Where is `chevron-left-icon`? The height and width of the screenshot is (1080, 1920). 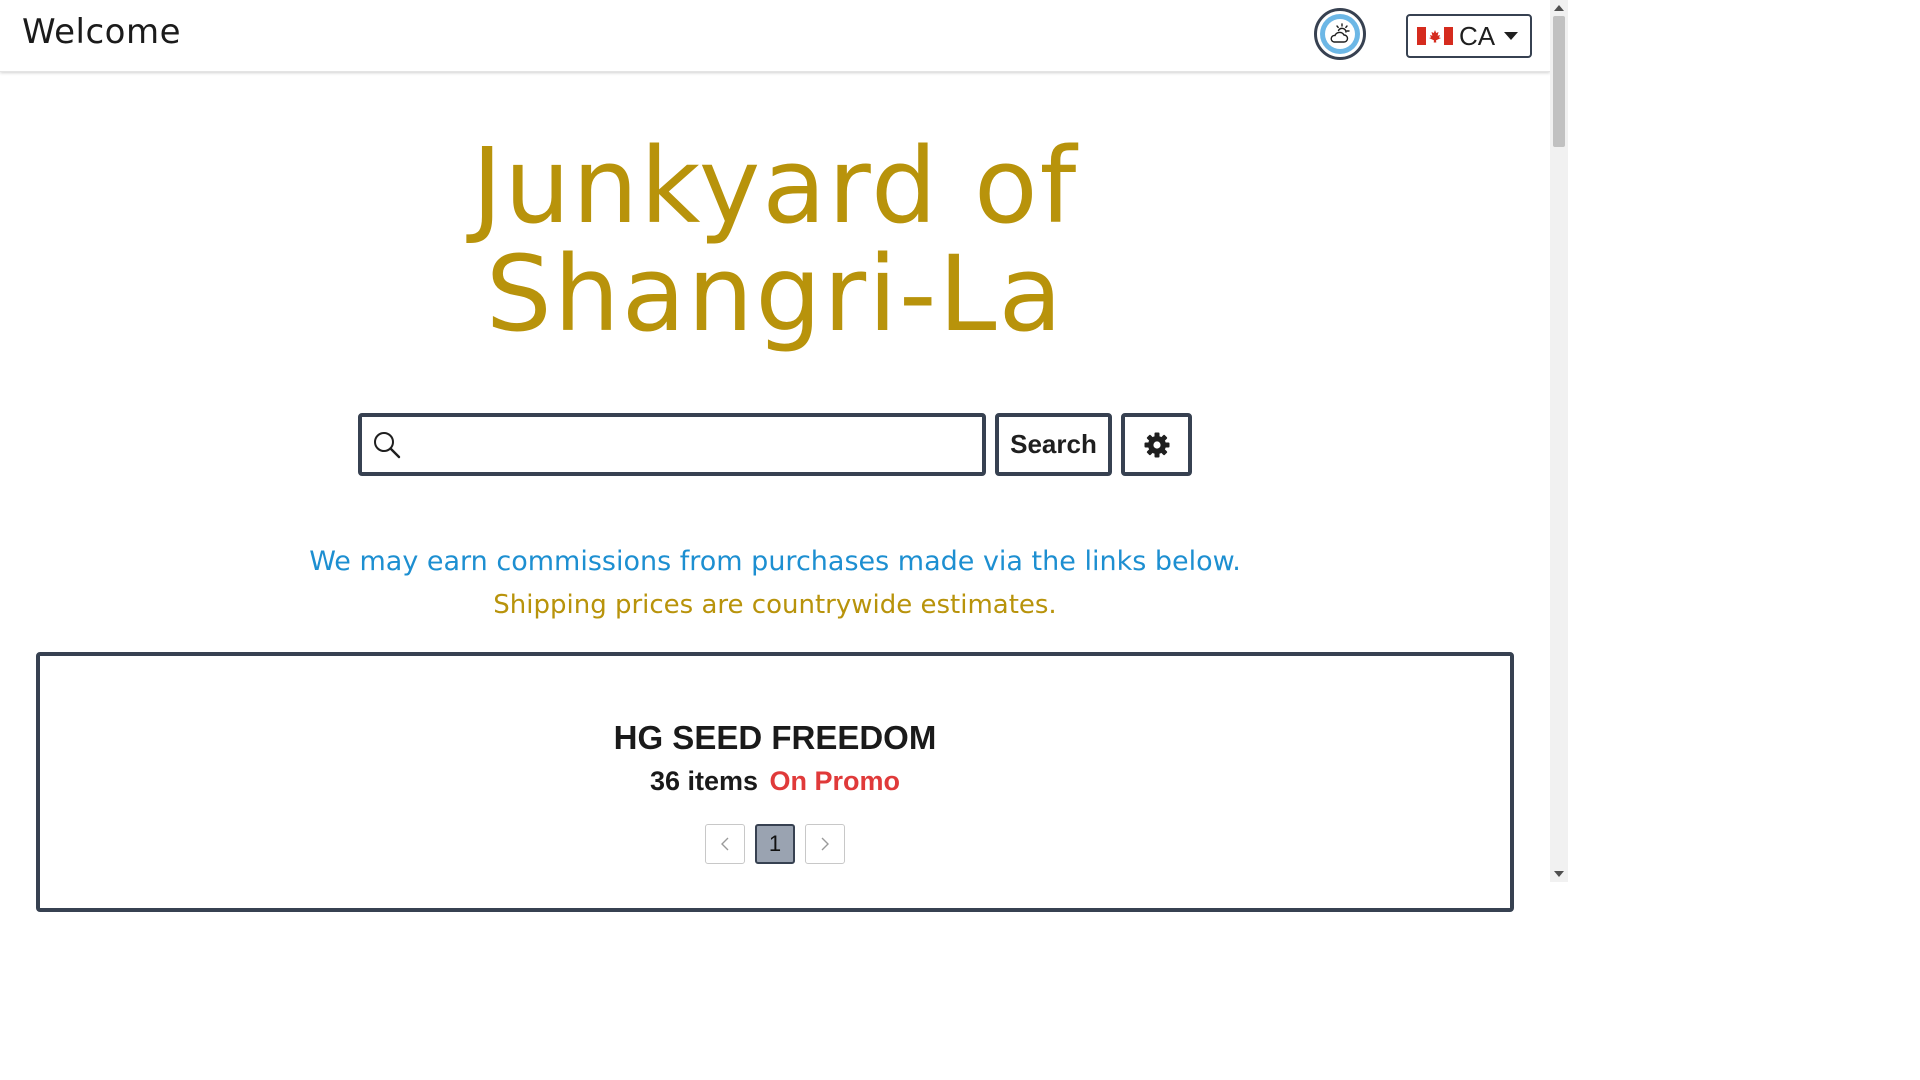 chevron-left-icon is located at coordinates (725, 844).